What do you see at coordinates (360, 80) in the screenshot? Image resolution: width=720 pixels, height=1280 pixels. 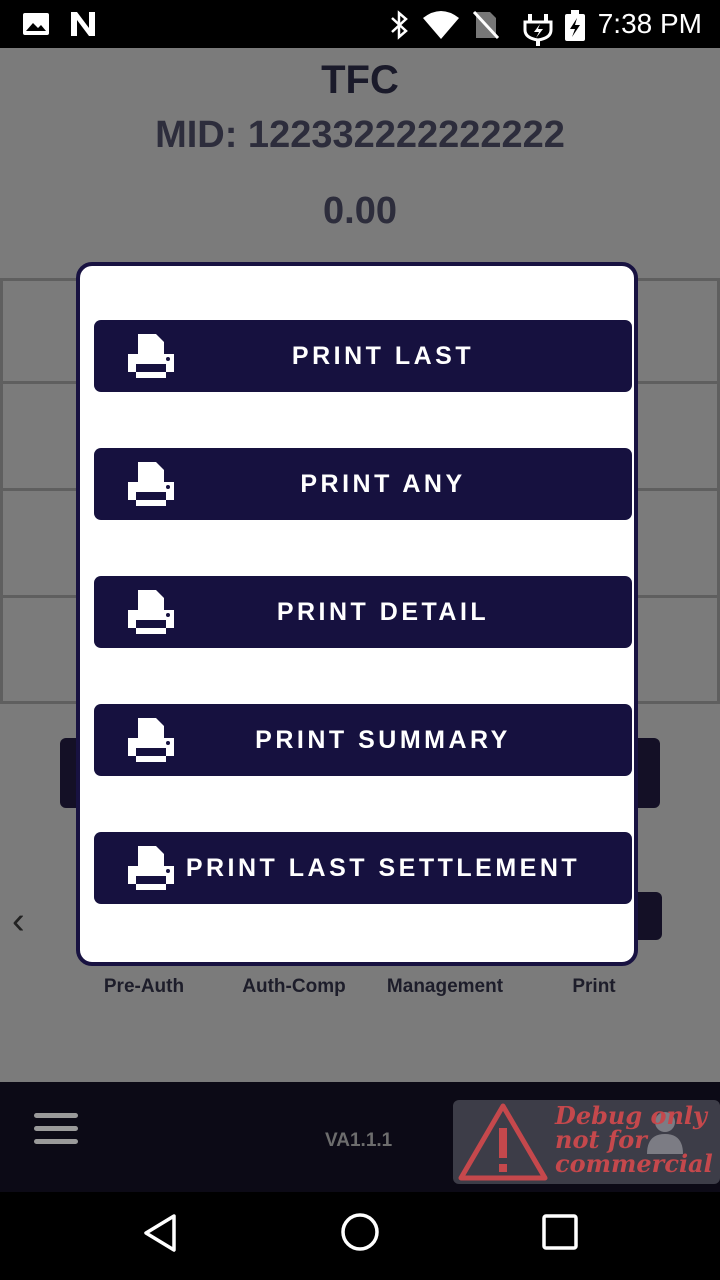 I see `merchant-title: TFC` at bounding box center [360, 80].